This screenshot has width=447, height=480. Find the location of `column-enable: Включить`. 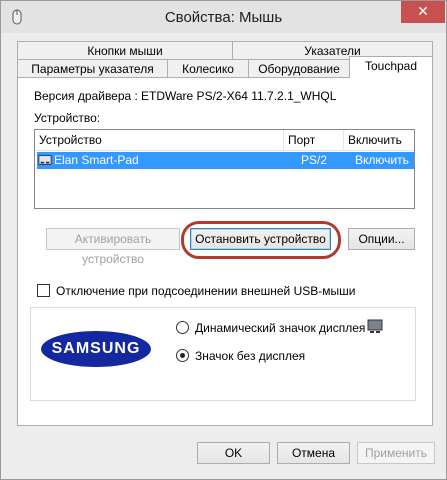

column-enable: Включить is located at coordinates (379, 140).